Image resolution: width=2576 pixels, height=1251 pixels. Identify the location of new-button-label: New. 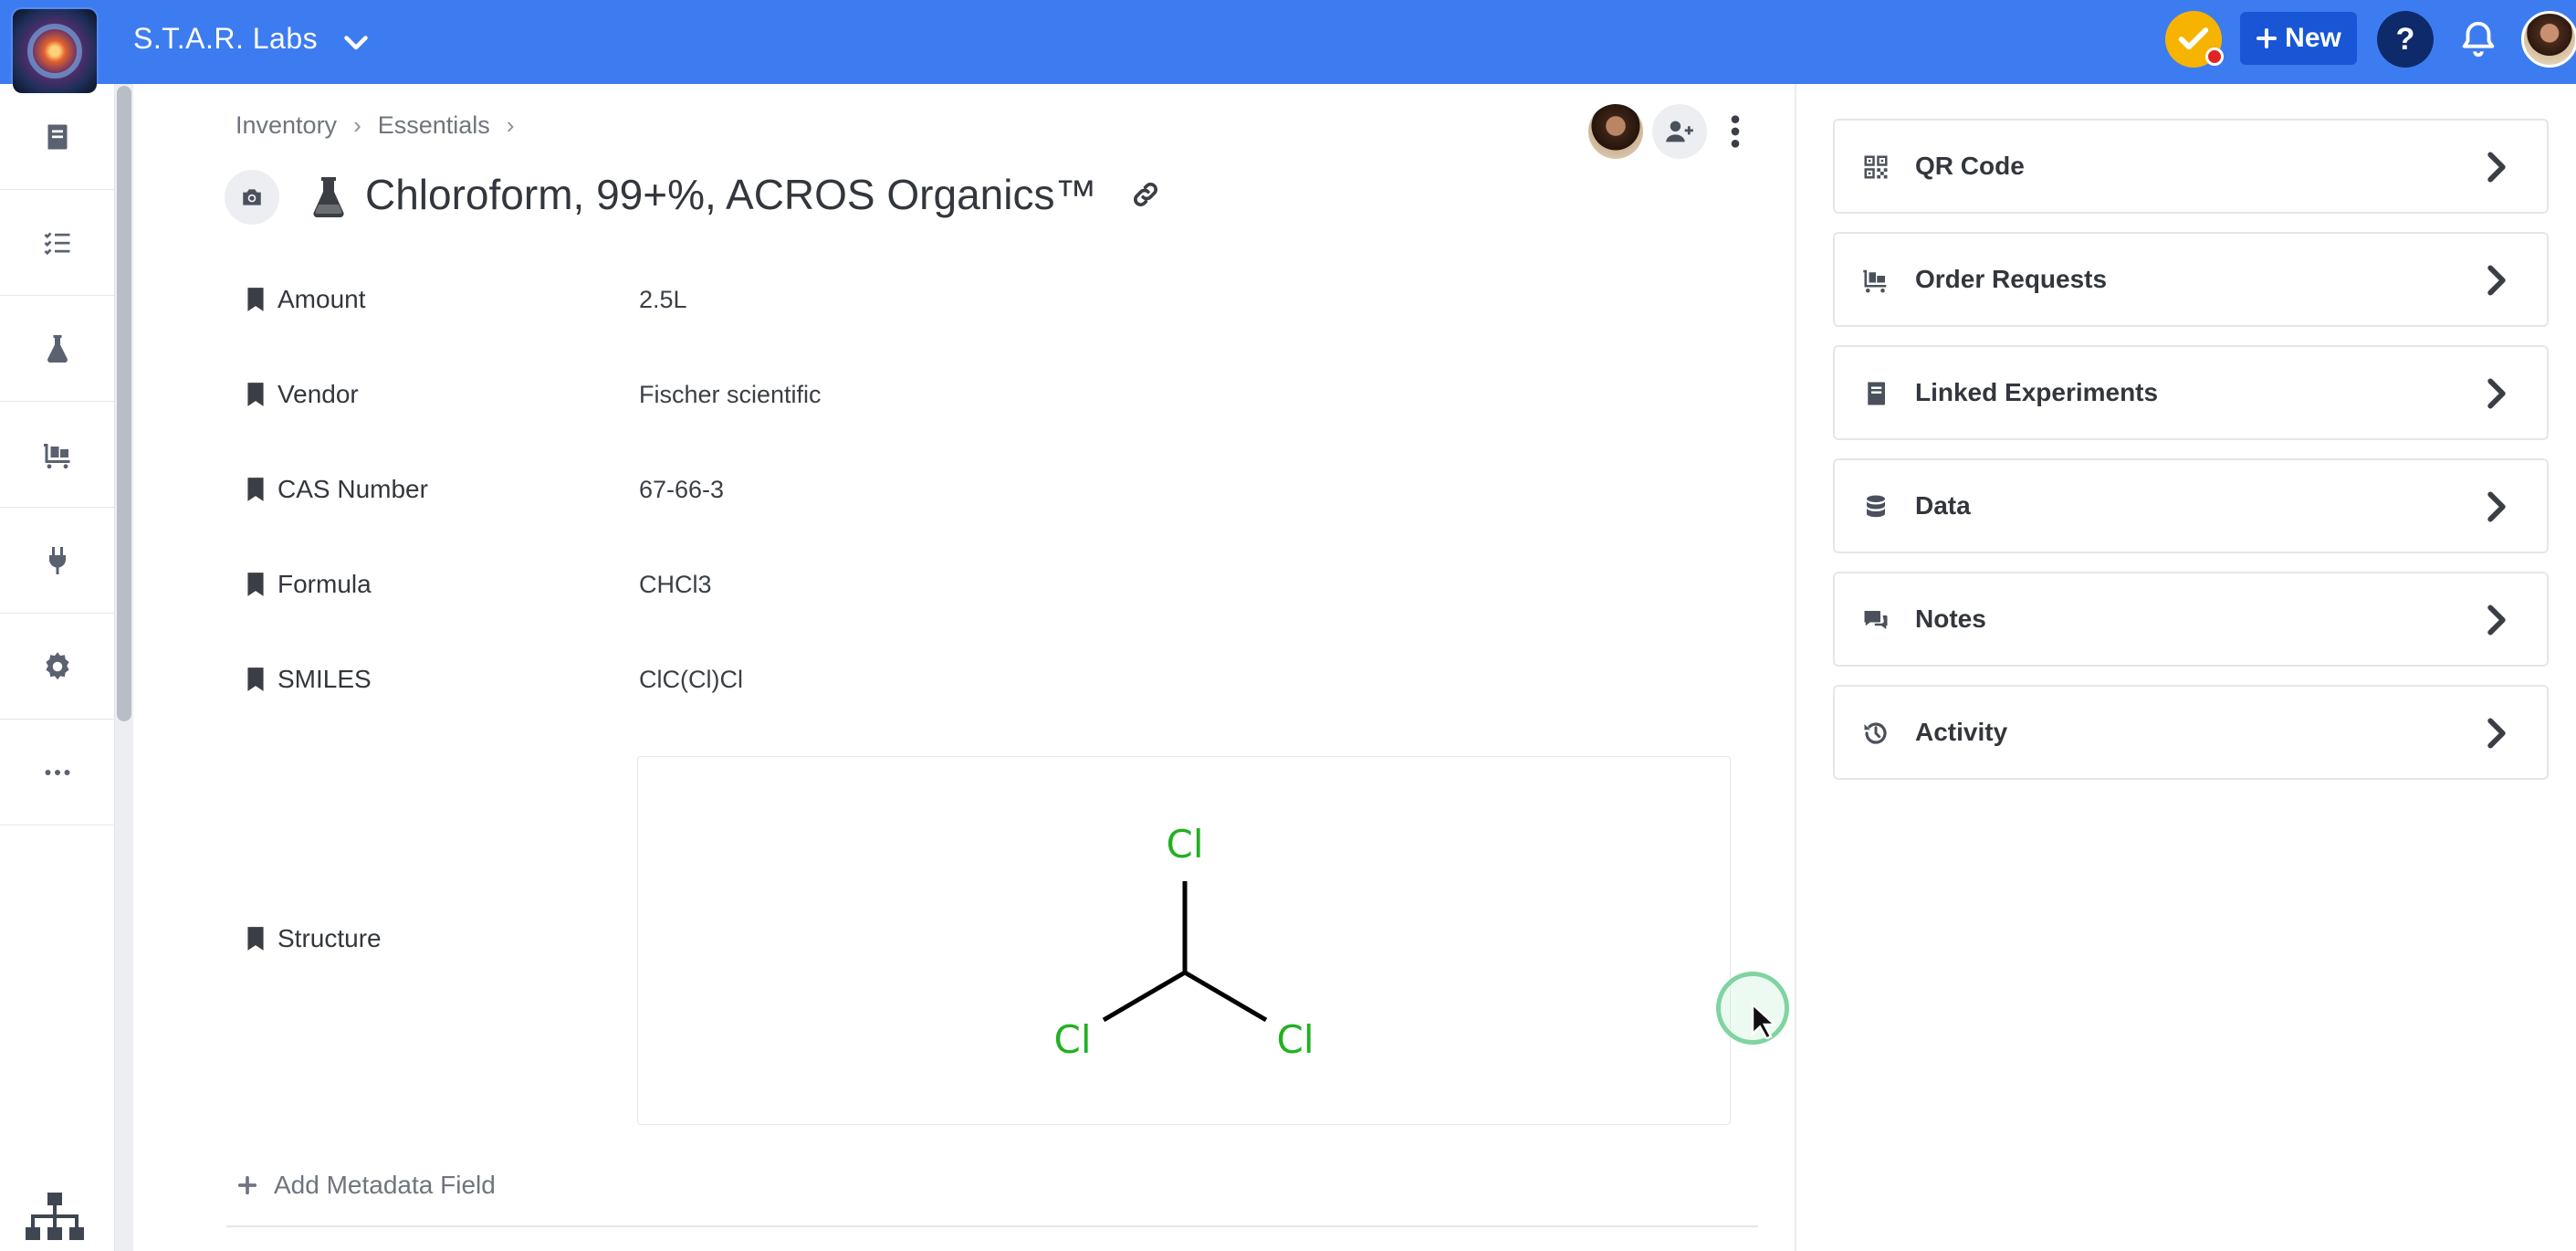
(2313, 38).